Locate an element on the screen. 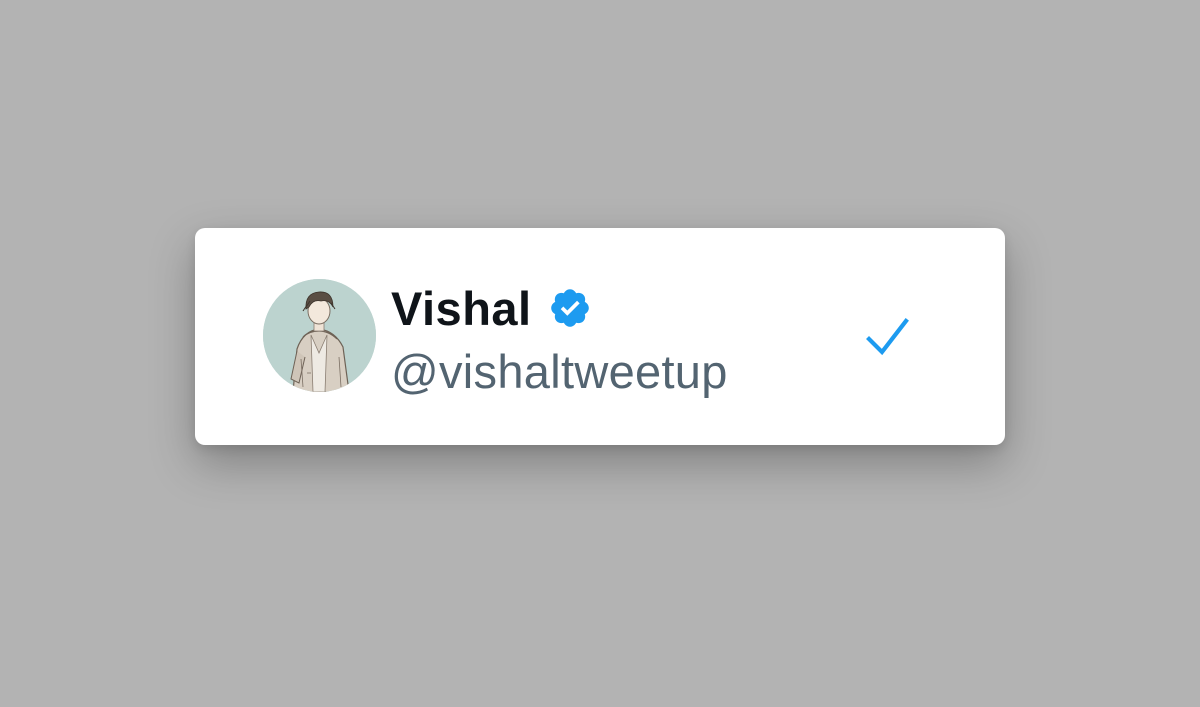 This screenshot has height=707, width=1200. avatar-illustration-icon is located at coordinates (319, 335).